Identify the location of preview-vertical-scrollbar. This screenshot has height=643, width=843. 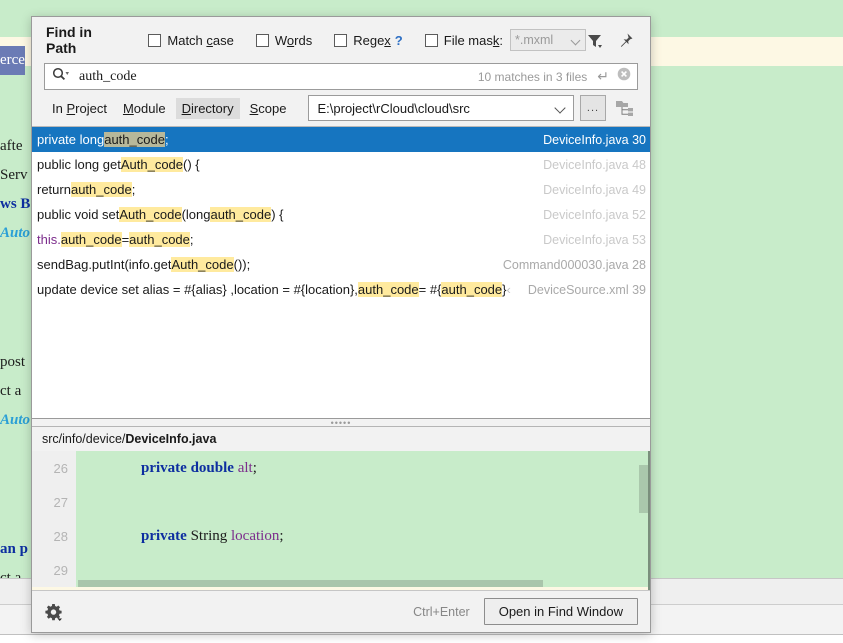
(643, 489).